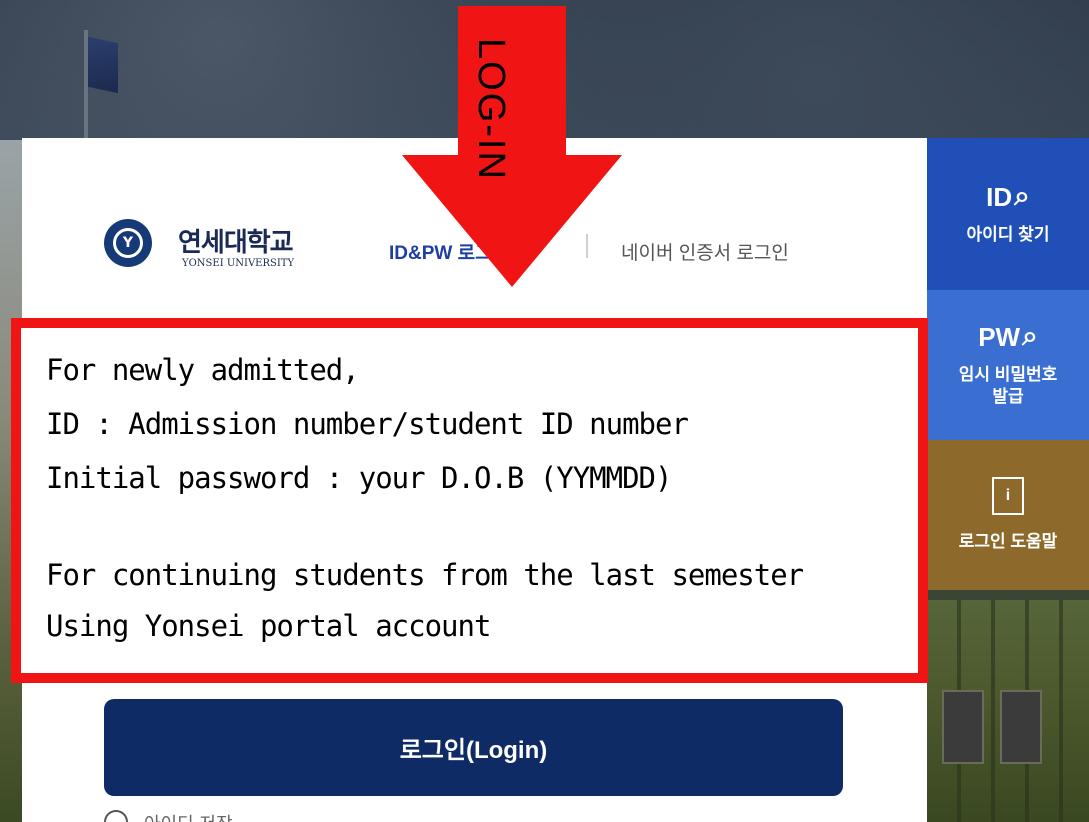  Describe the element at coordinates (268, 626) in the screenshot. I see `annotation-line: Using Yonsei portal account` at that location.